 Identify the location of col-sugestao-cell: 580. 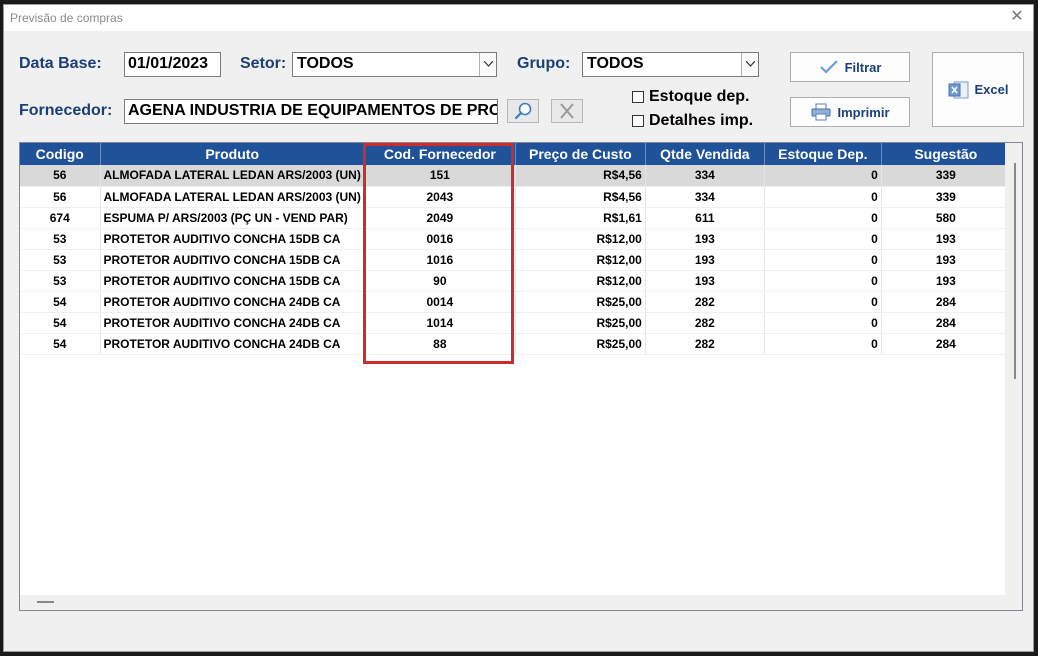
(946, 218).